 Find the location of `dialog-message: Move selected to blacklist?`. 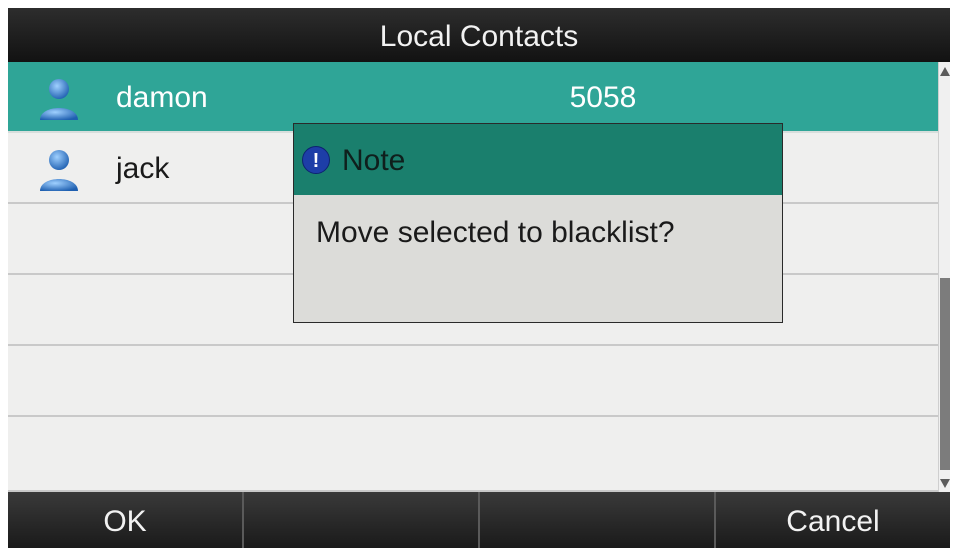

dialog-message: Move selected to blacklist? is located at coordinates (495, 232).